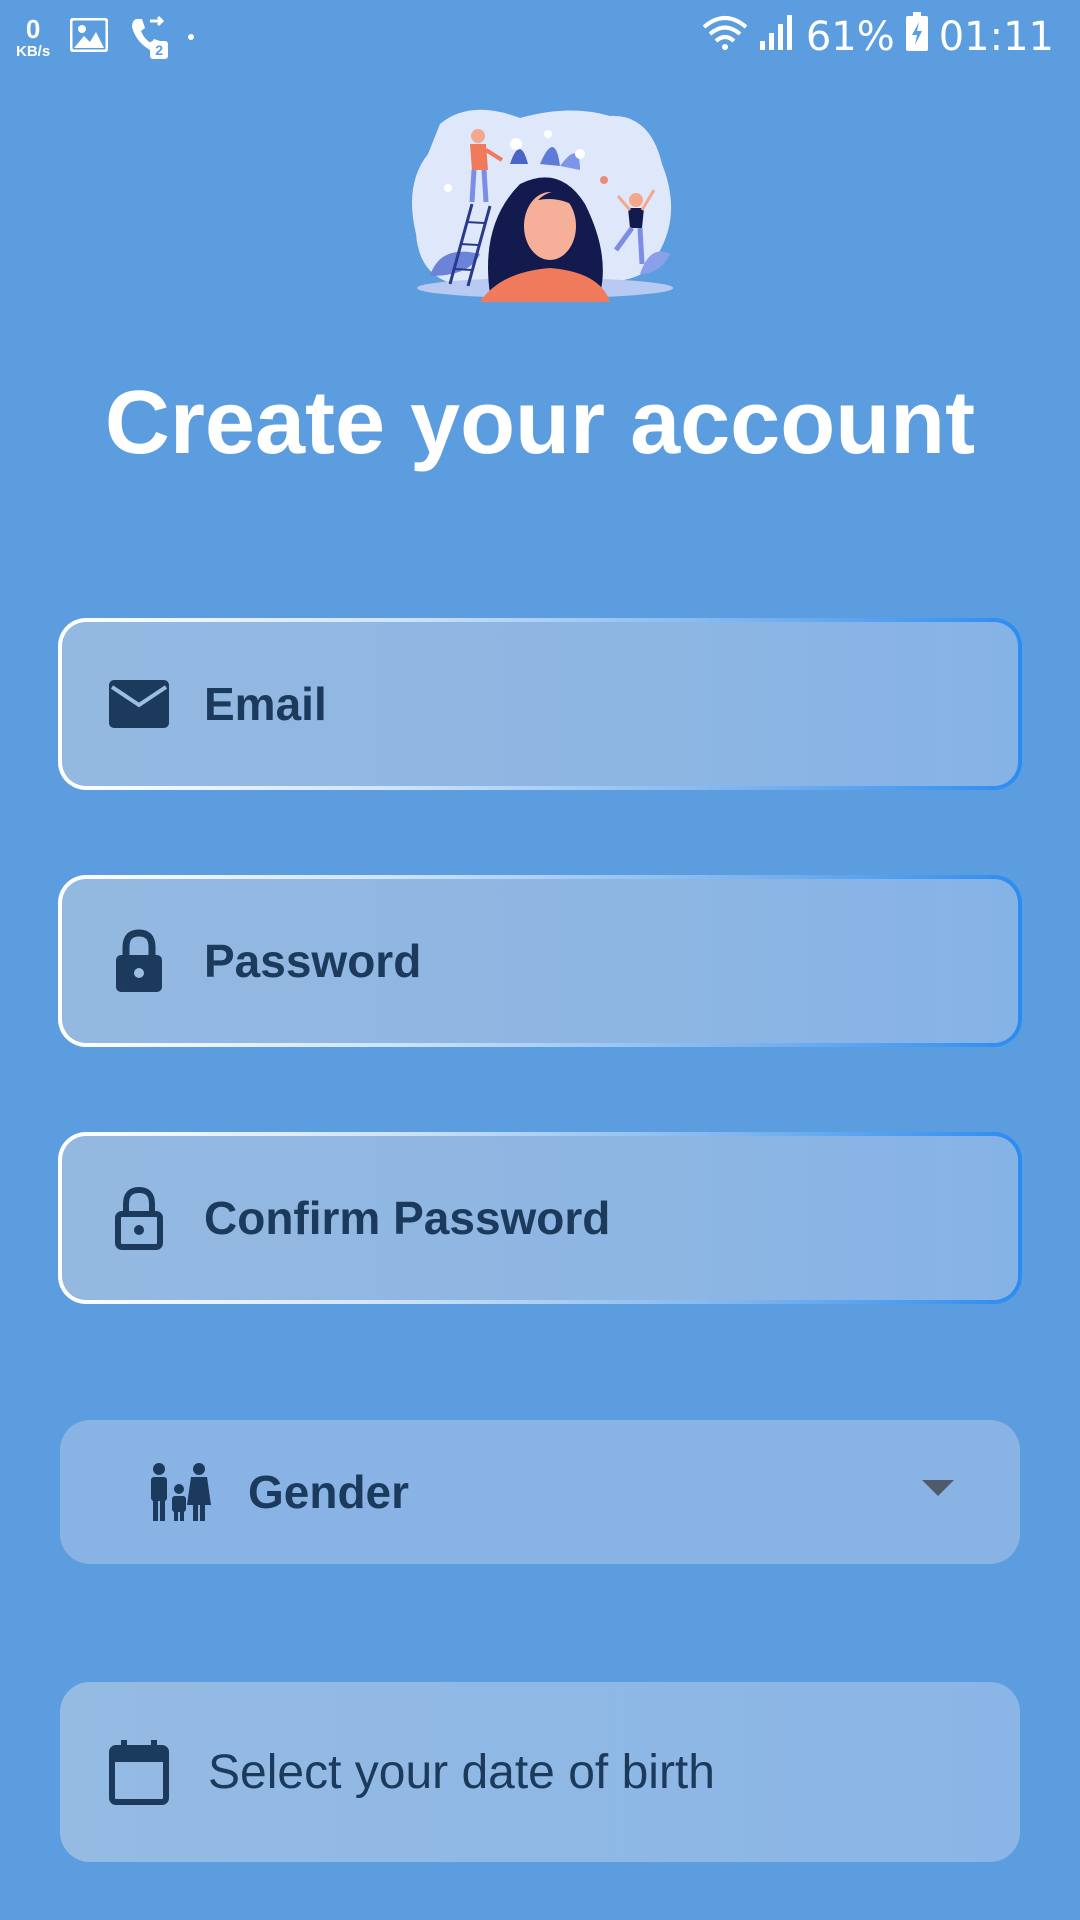  What do you see at coordinates (777, 37) in the screenshot?
I see `signal-icon` at bounding box center [777, 37].